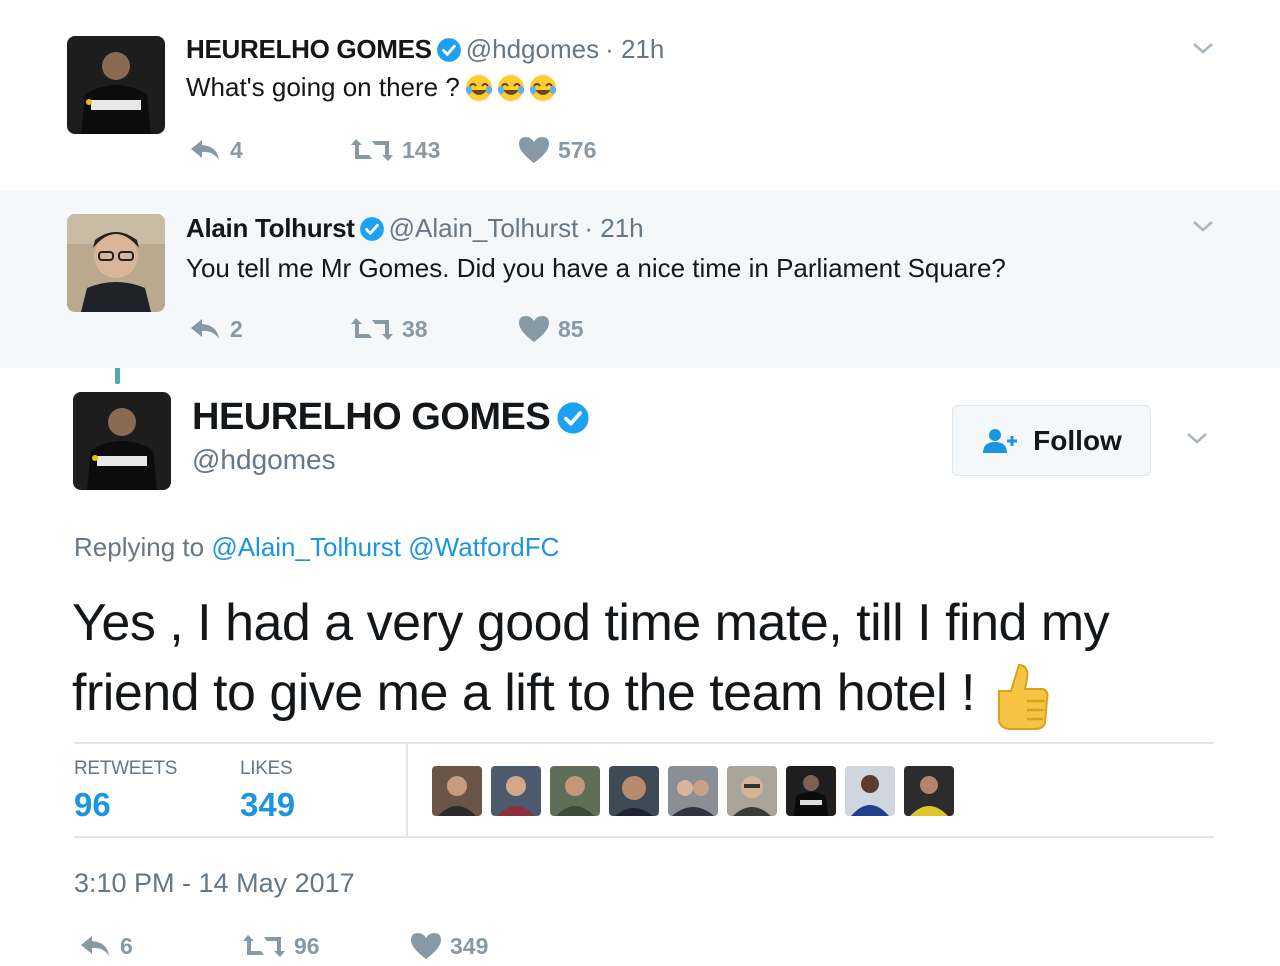  I want to click on retweets-label: RETWEETS, so click(126, 768).